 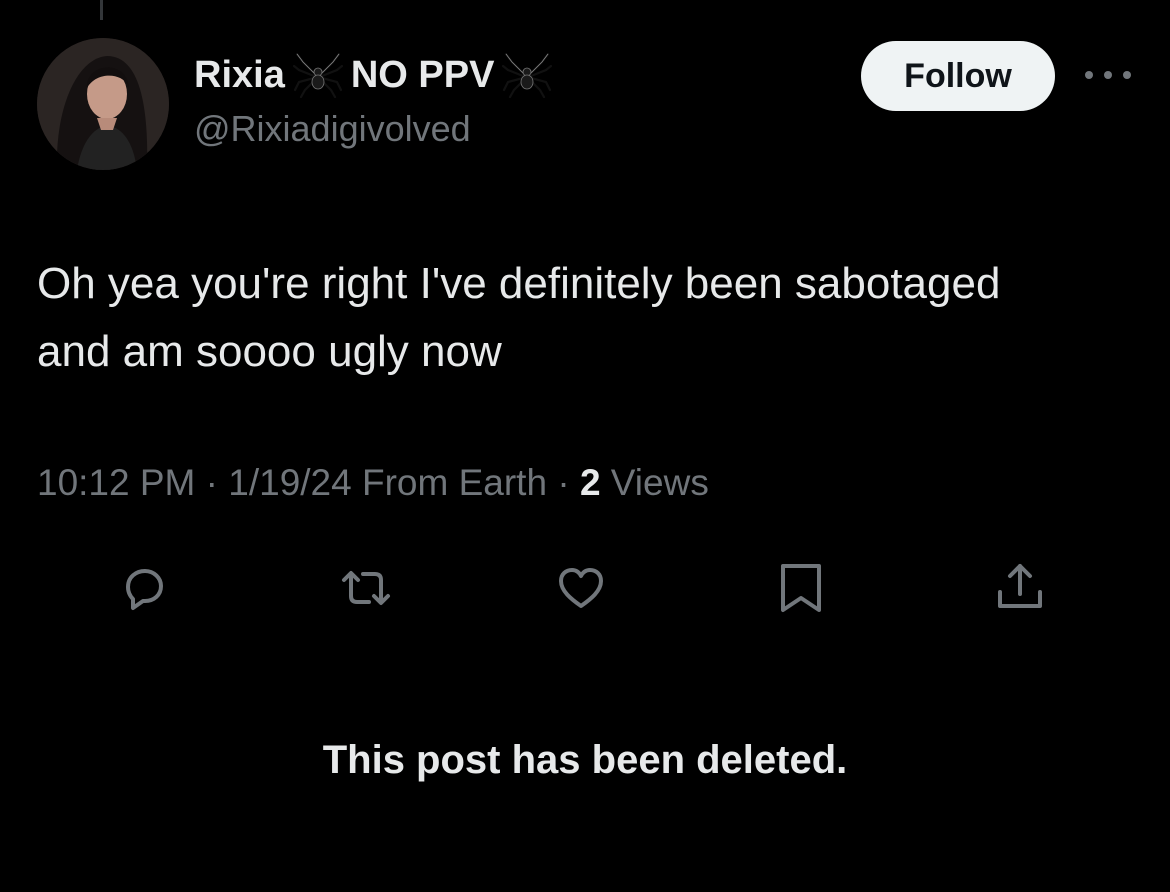 What do you see at coordinates (590, 482) in the screenshot?
I see `views-count: 2` at bounding box center [590, 482].